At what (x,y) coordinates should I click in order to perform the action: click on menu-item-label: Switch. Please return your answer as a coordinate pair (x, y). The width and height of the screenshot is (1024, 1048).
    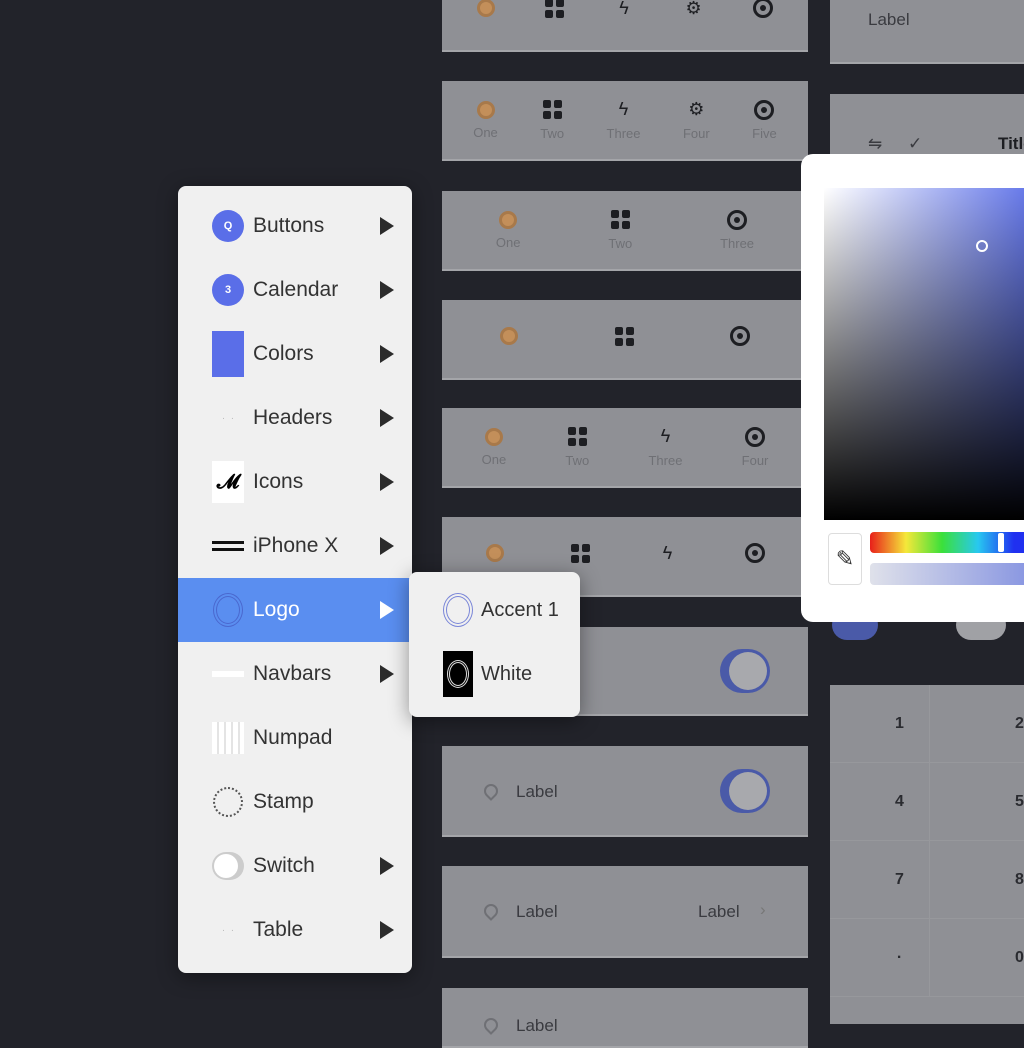
    Looking at the image, I should click on (284, 865).